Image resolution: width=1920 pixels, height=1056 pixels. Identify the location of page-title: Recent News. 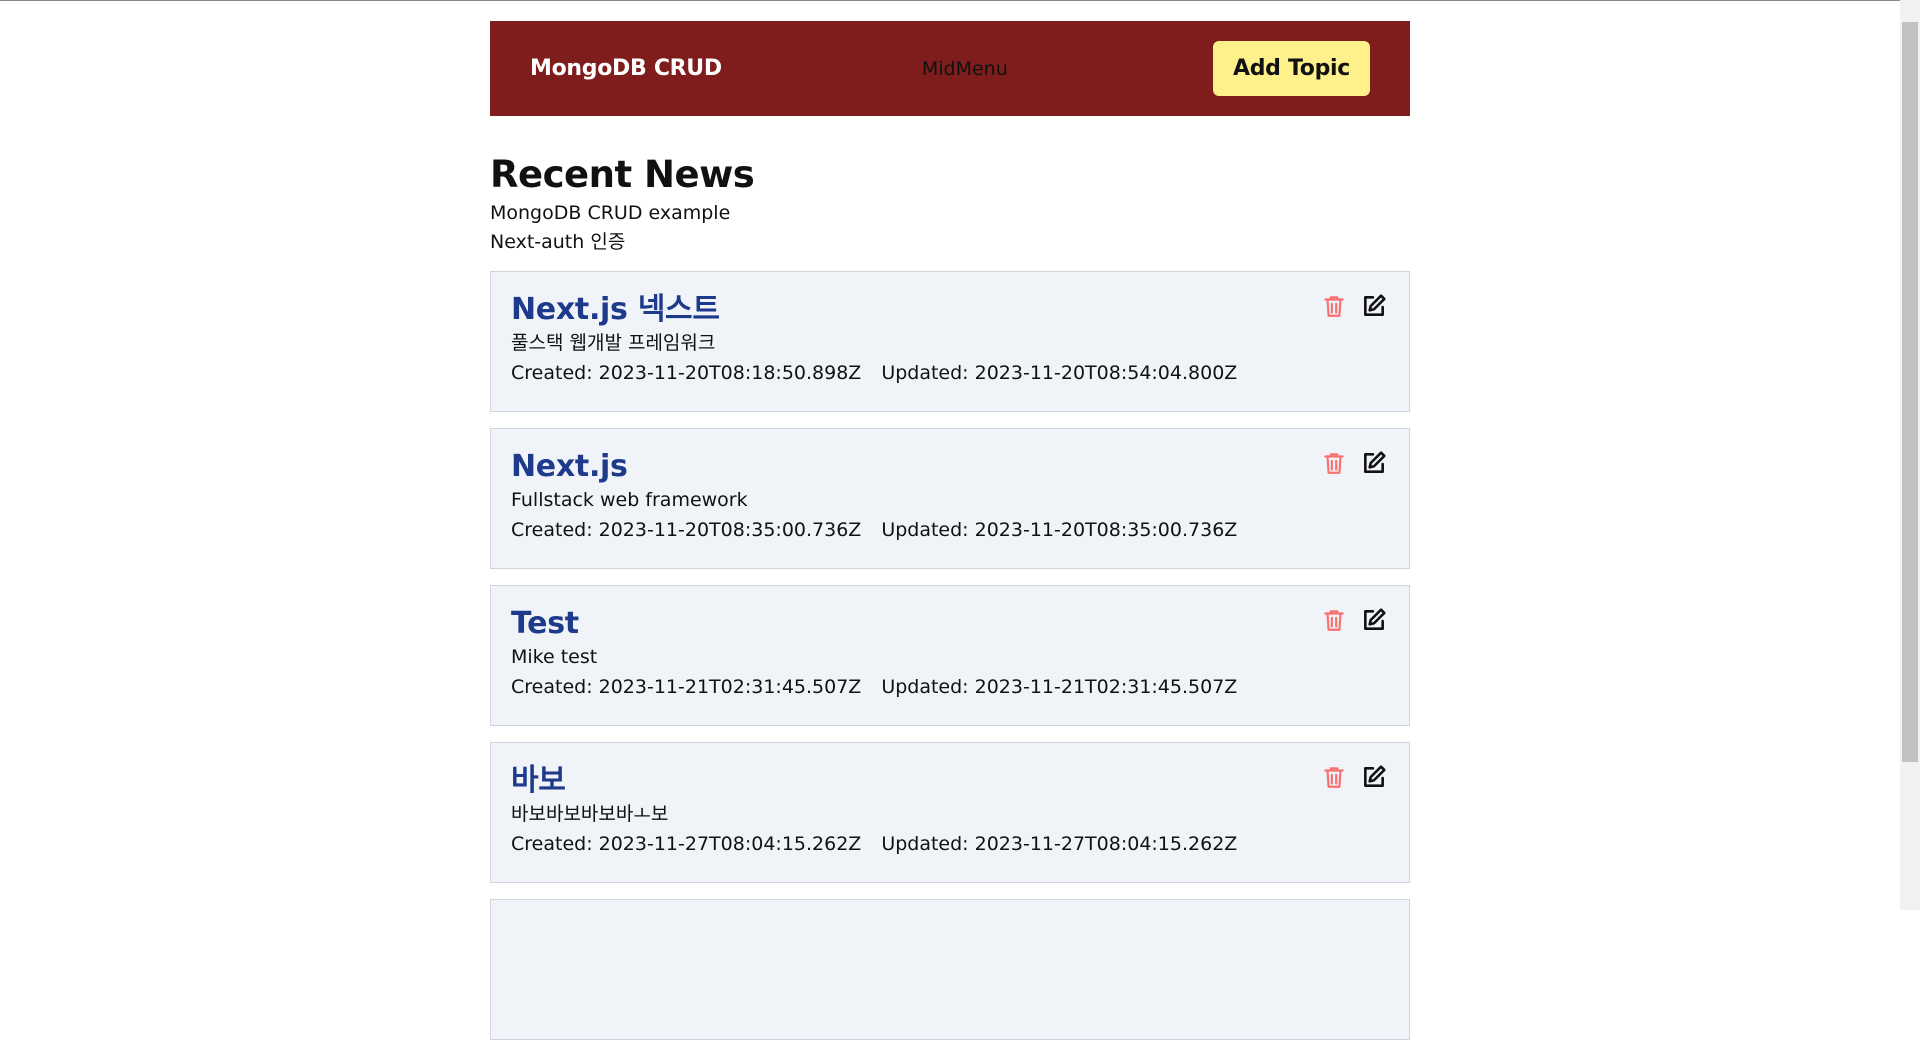
(622, 174).